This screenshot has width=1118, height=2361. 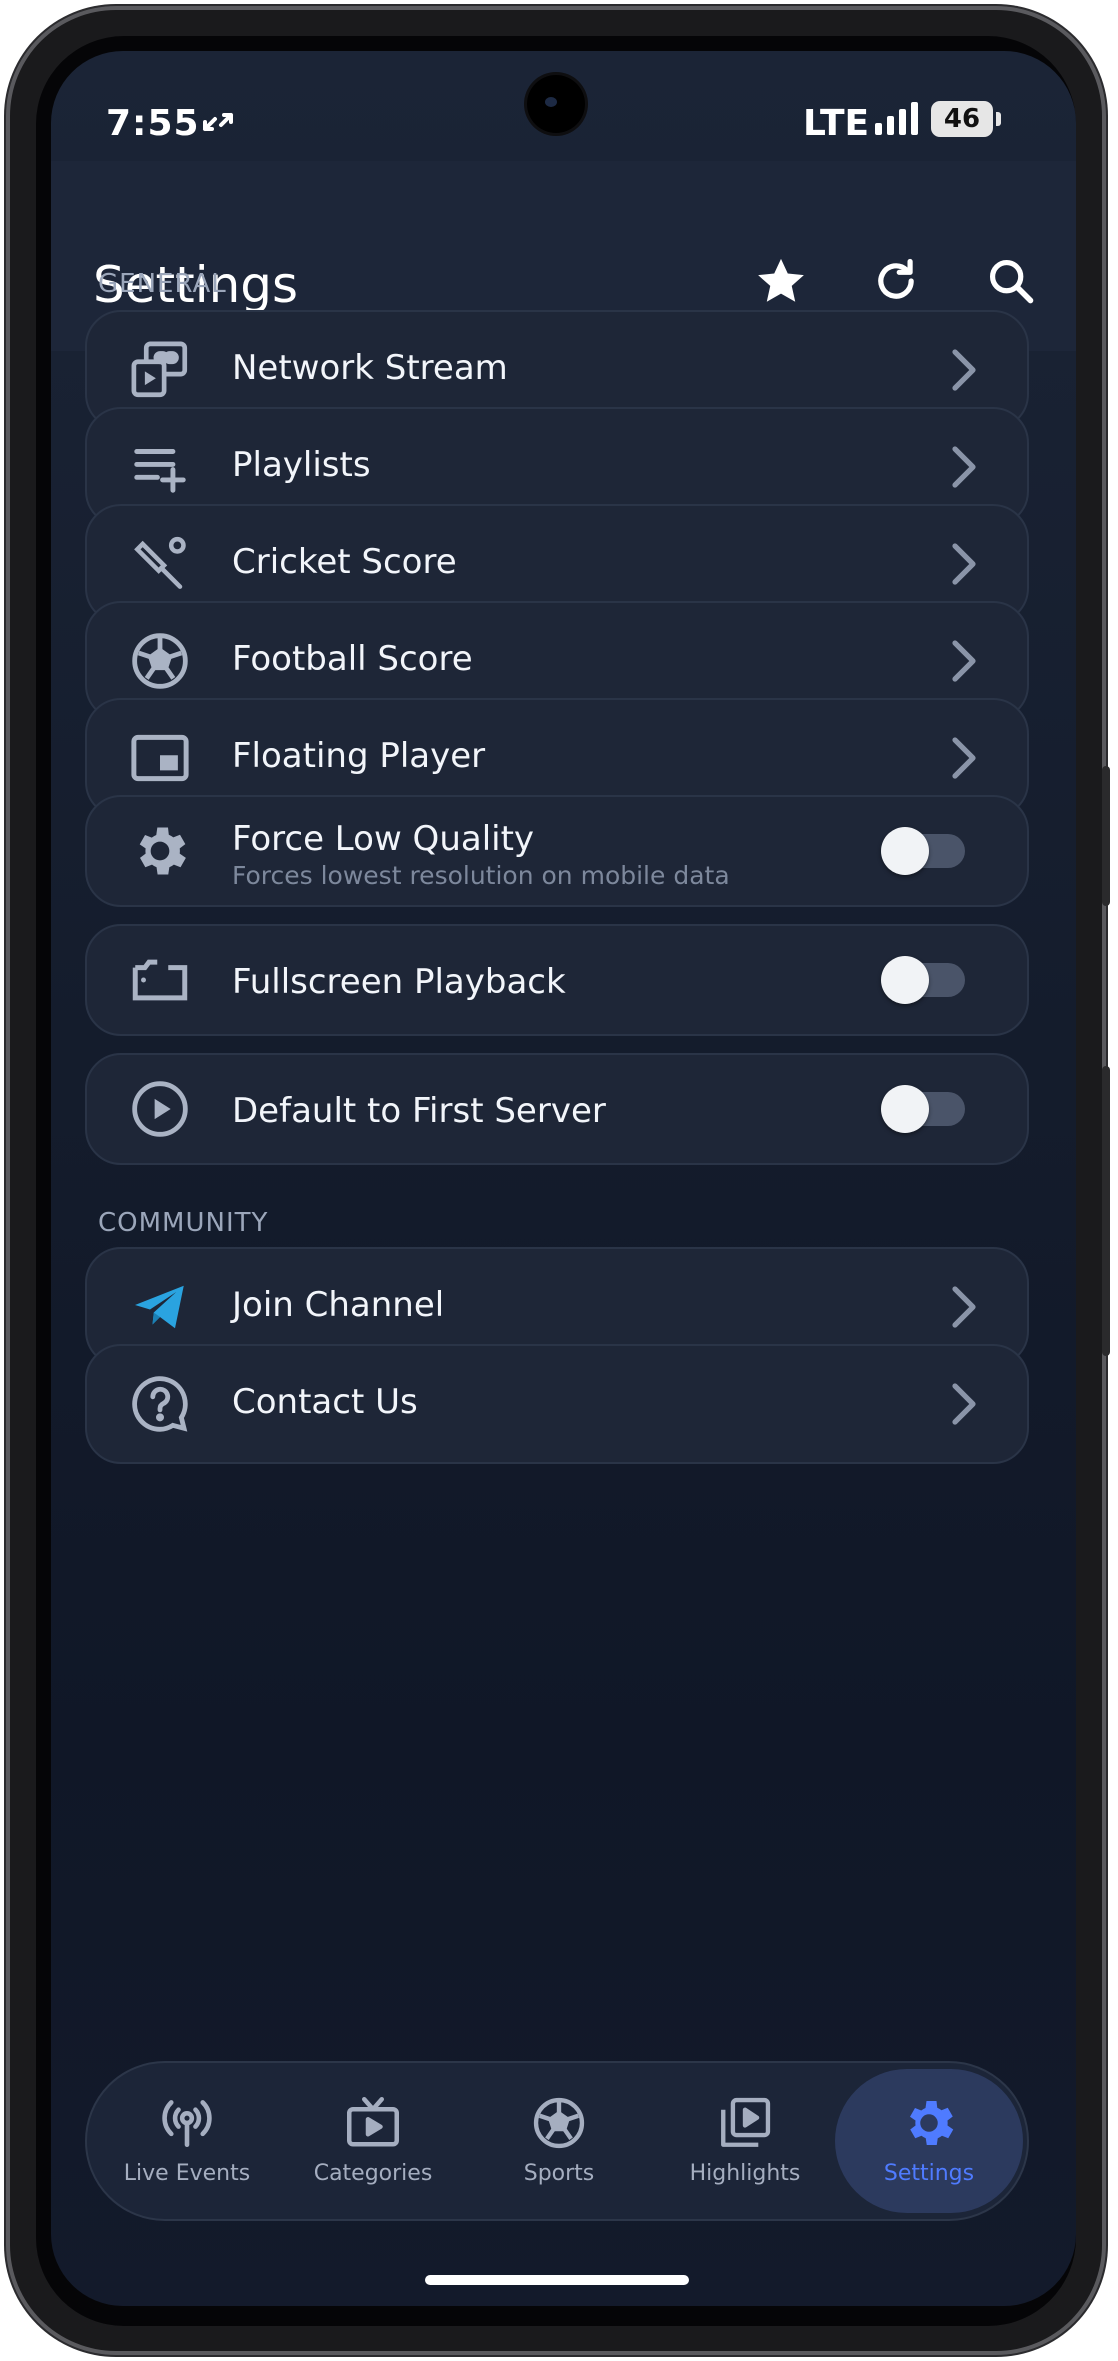 I want to click on tv-icon, so click(x=373, y=2123).